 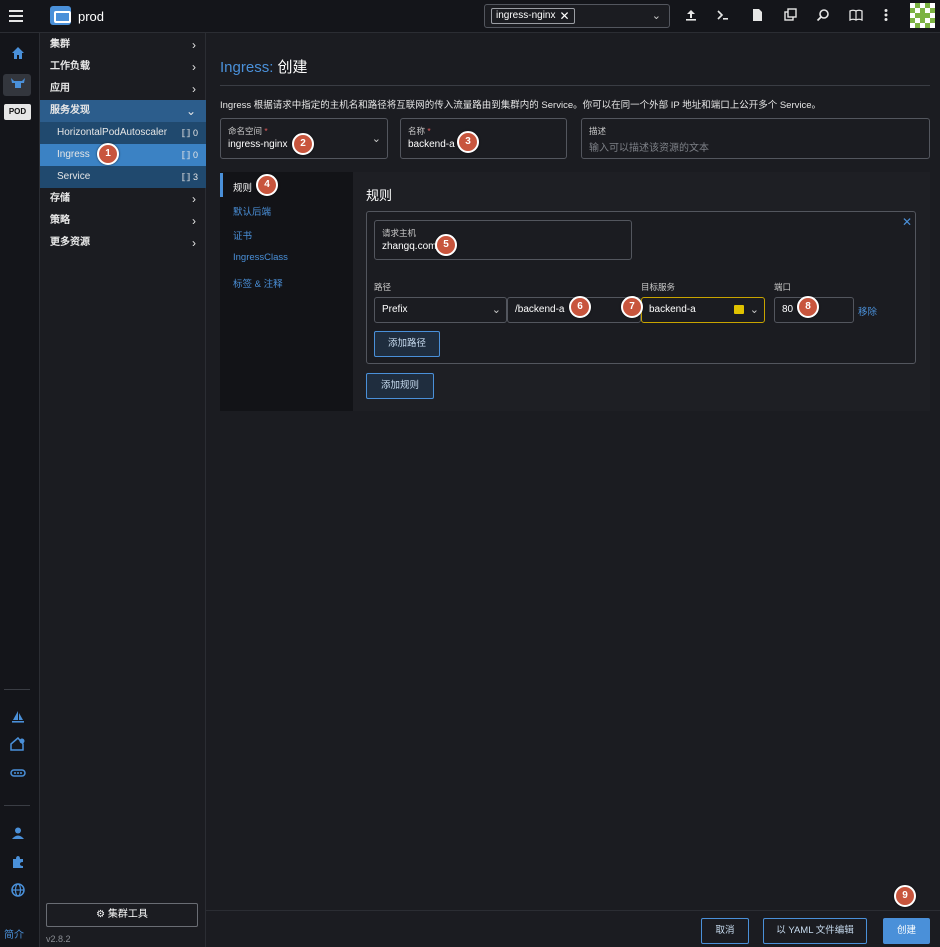 I want to click on nav-group-label: 策略, so click(x=60, y=220).